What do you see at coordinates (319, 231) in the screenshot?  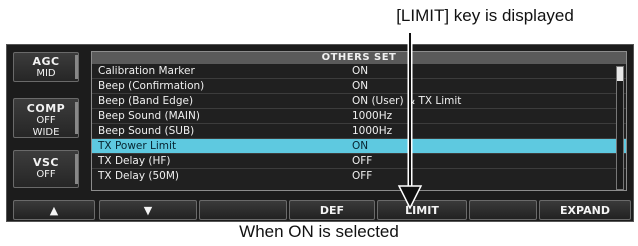 I see `caption-when-on-selected: When ON is selected` at bounding box center [319, 231].